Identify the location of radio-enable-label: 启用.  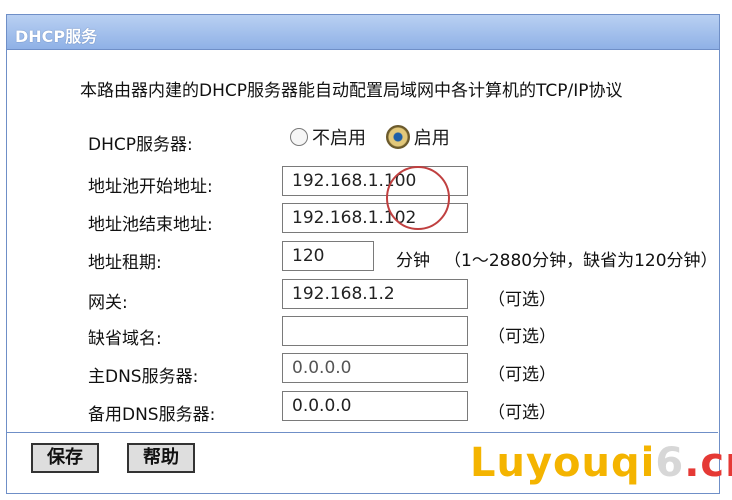
(431, 138).